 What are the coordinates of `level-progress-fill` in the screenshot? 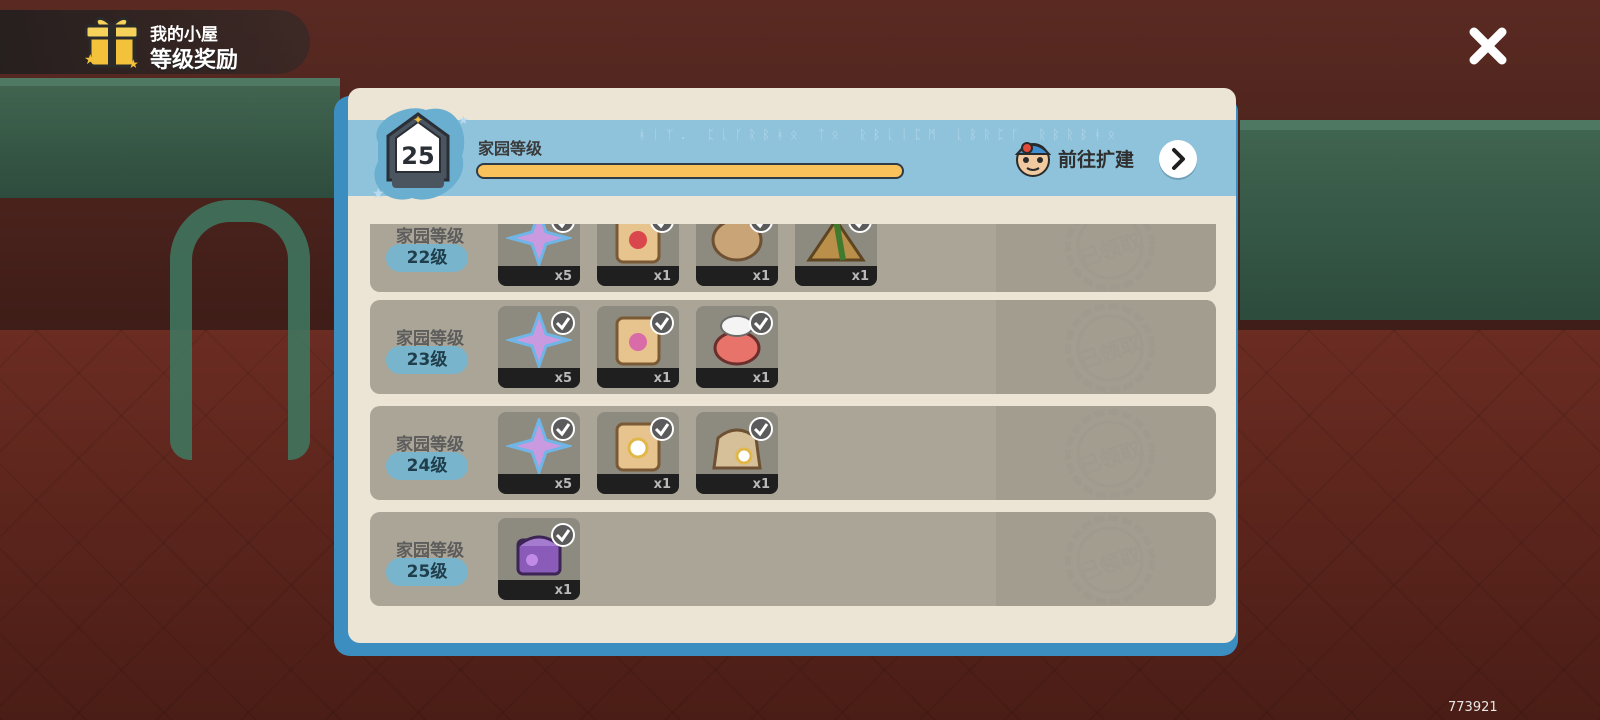 It's located at (690, 171).